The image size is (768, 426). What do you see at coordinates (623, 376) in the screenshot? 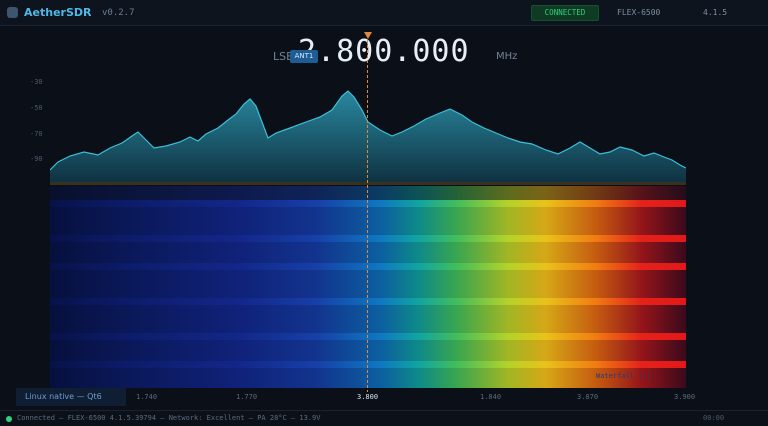
I see `waterfall-label: Waterfall 1:1` at bounding box center [623, 376].